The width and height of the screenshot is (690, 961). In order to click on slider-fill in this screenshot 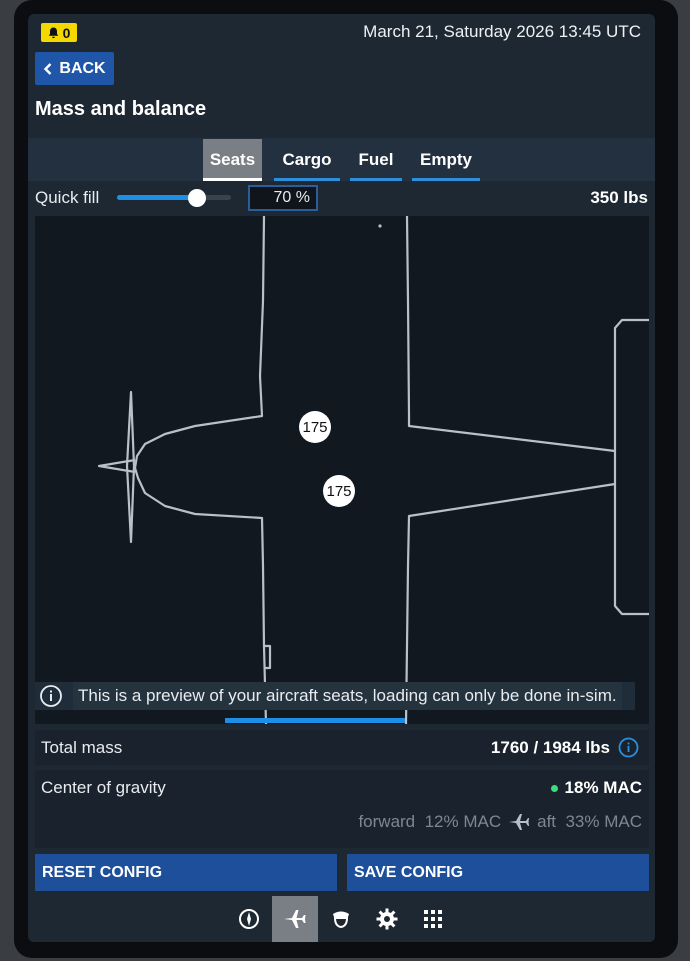, I will do `click(157, 197)`.